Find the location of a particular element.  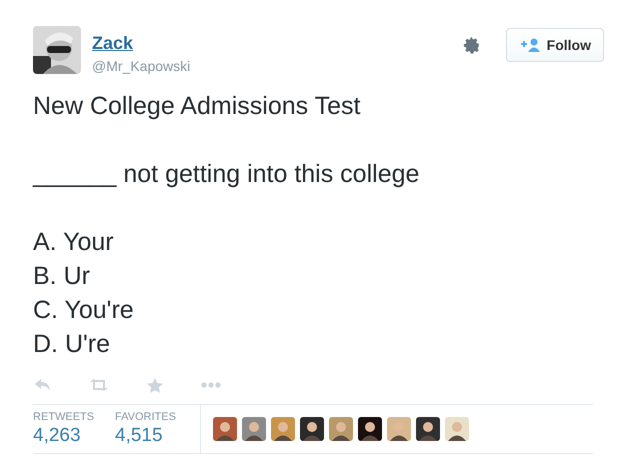

tweet-text: New College Admissions Test is located at coordinates (197, 106).